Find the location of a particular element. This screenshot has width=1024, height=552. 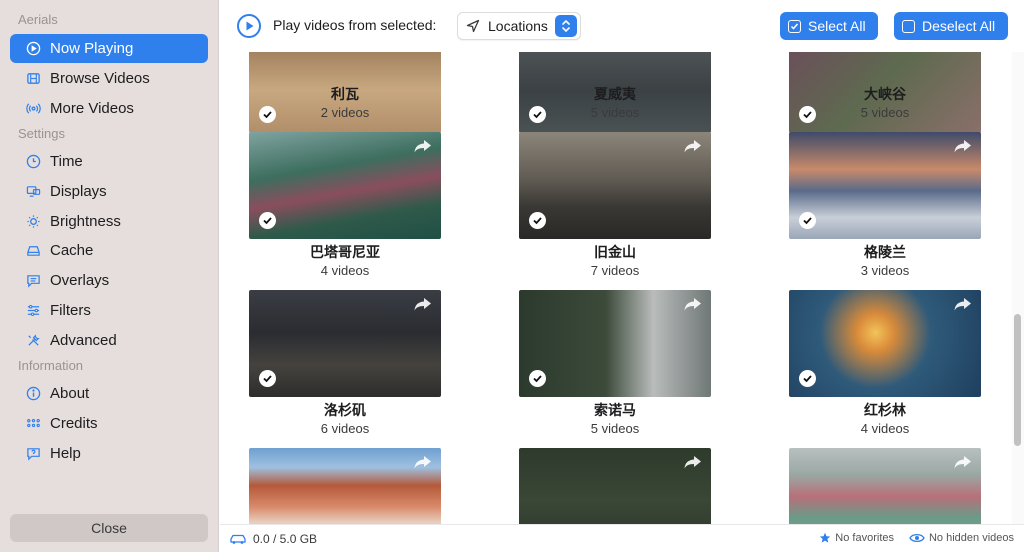

help-bubble-icon is located at coordinates (33, 454).